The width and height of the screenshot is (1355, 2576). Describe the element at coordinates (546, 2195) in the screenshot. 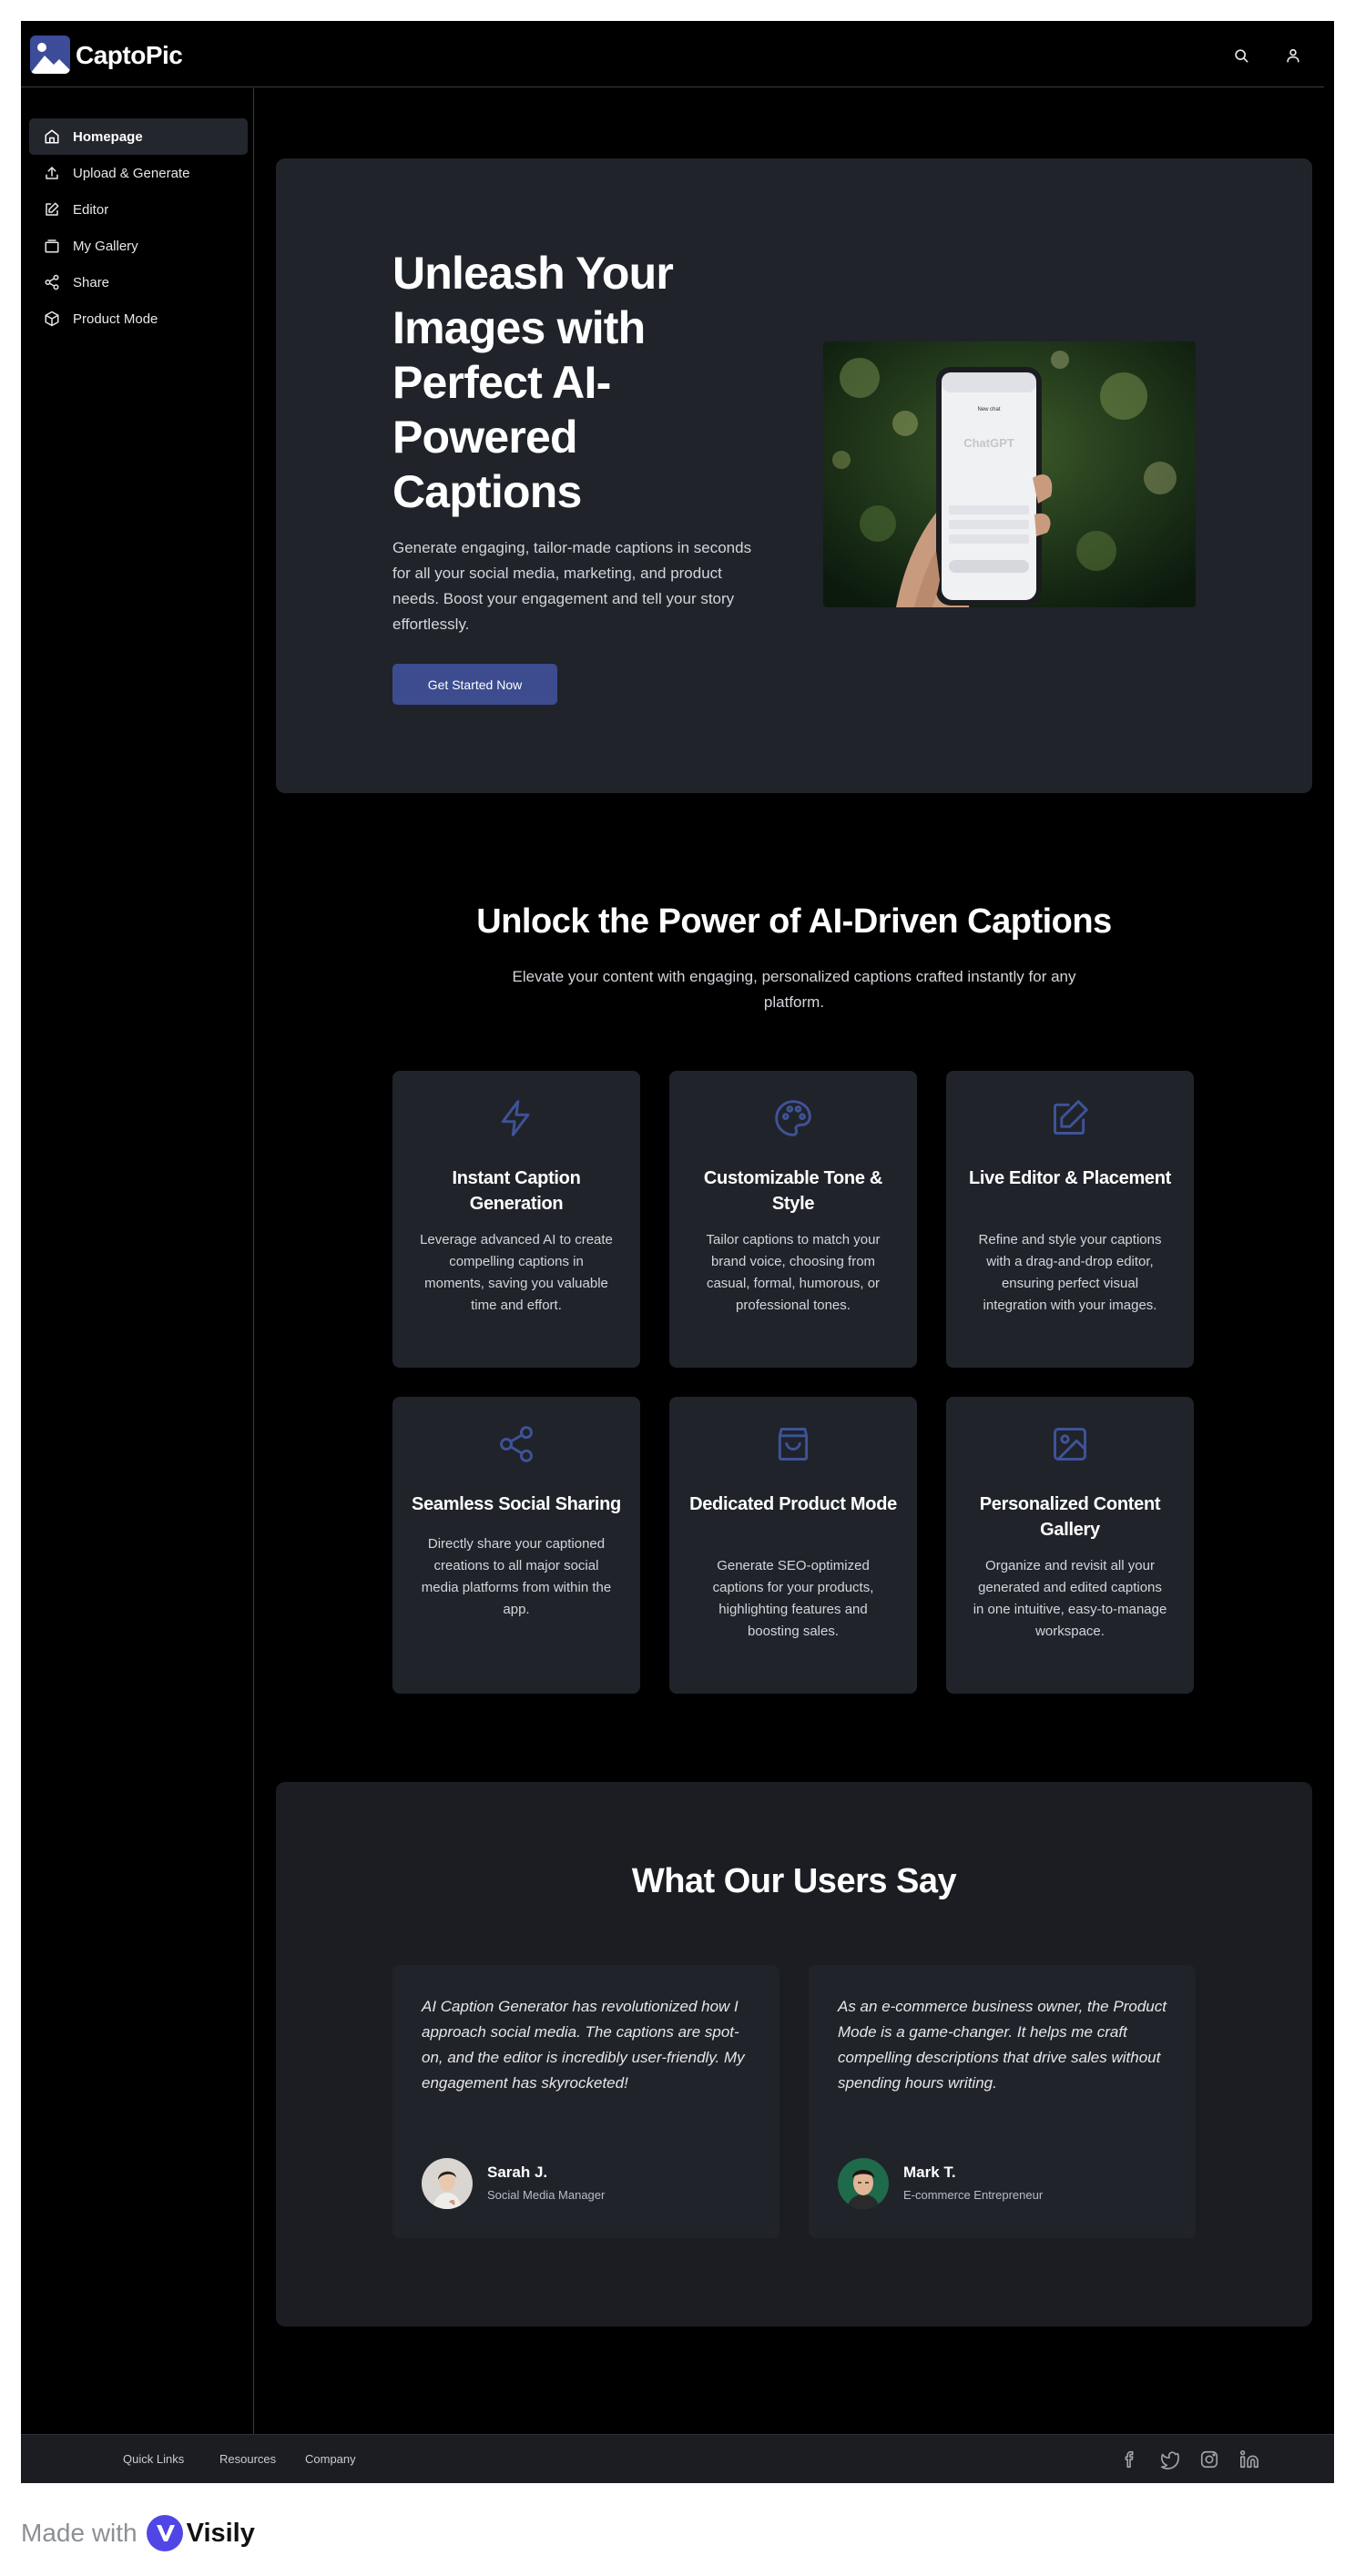

I see `testimonial-role: Social Media Manager` at that location.